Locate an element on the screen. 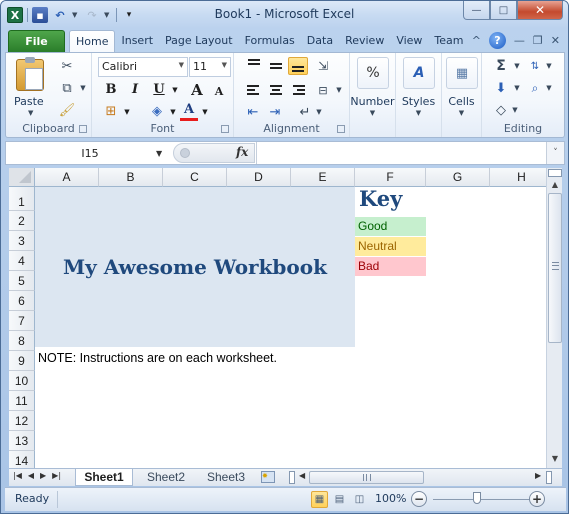 The image size is (569, 514). paste-icon is located at coordinates (30, 74).